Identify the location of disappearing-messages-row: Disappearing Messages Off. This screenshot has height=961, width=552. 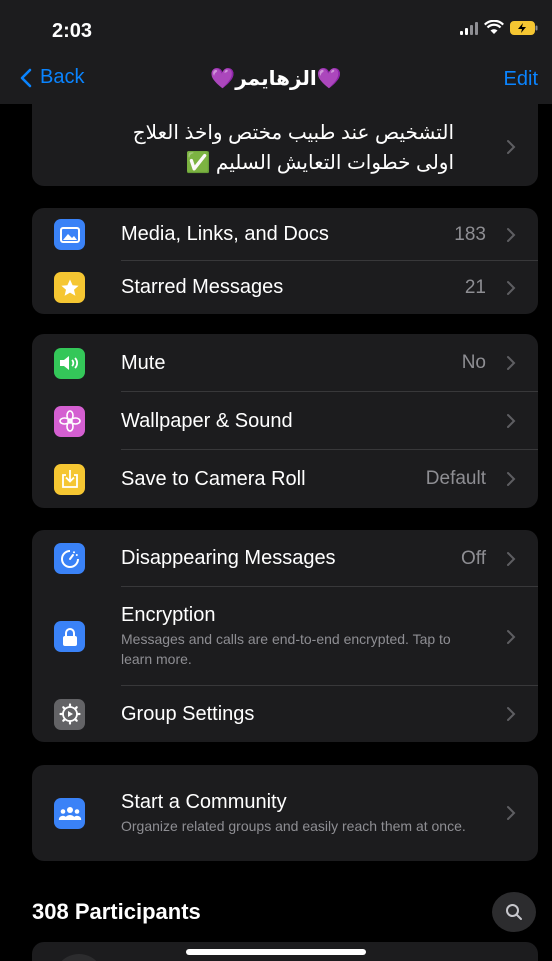
(285, 558).